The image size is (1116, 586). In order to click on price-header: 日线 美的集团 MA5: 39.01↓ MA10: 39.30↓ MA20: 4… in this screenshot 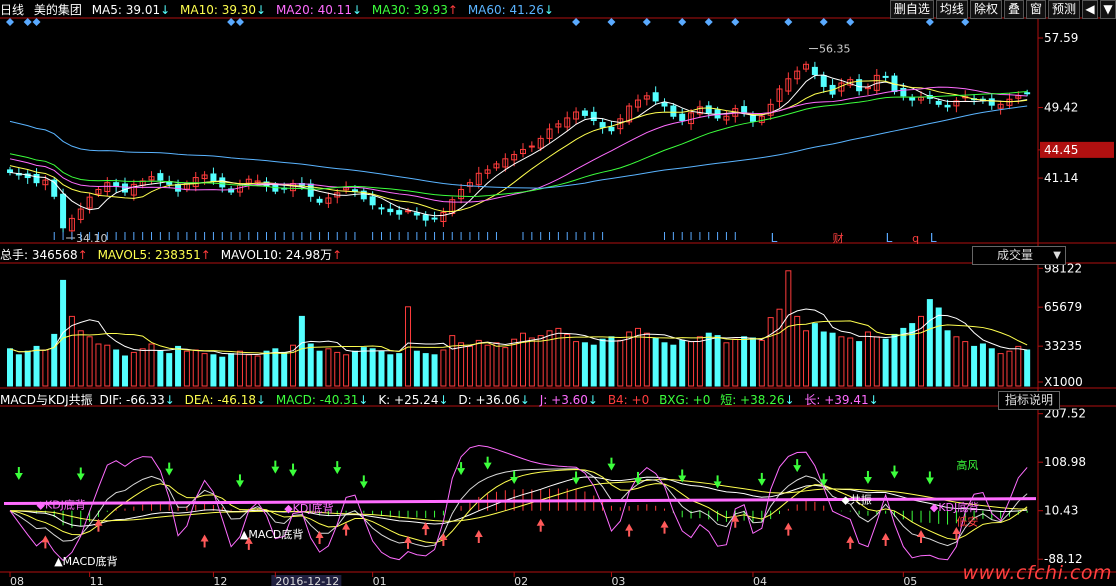, I will do `click(277, 10)`.